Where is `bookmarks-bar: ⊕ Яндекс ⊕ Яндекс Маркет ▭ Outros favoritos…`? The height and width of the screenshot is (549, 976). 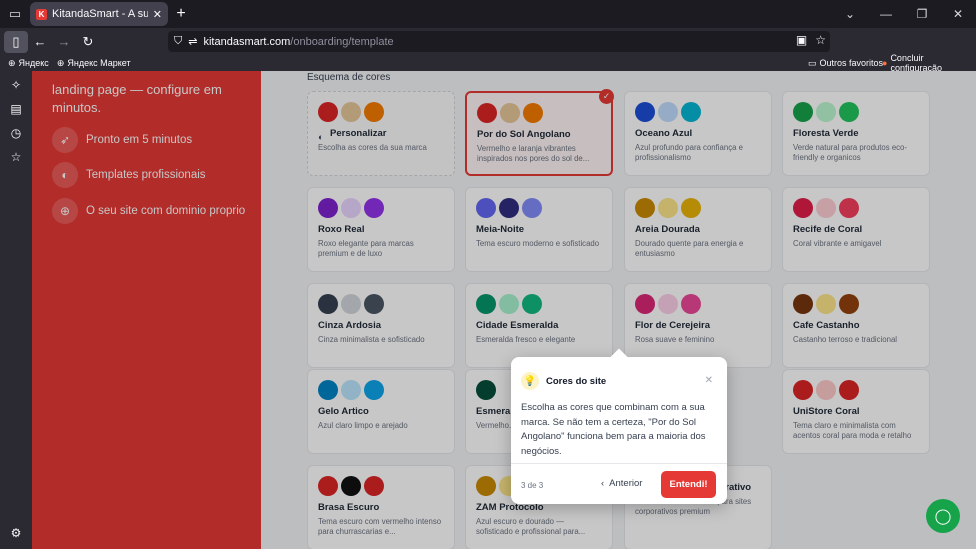 bookmarks-bar: ⊕ Яндекс ⊕ Яндекс Маркет ▭ Outros favoritos… is located at coordinates (488, 63).